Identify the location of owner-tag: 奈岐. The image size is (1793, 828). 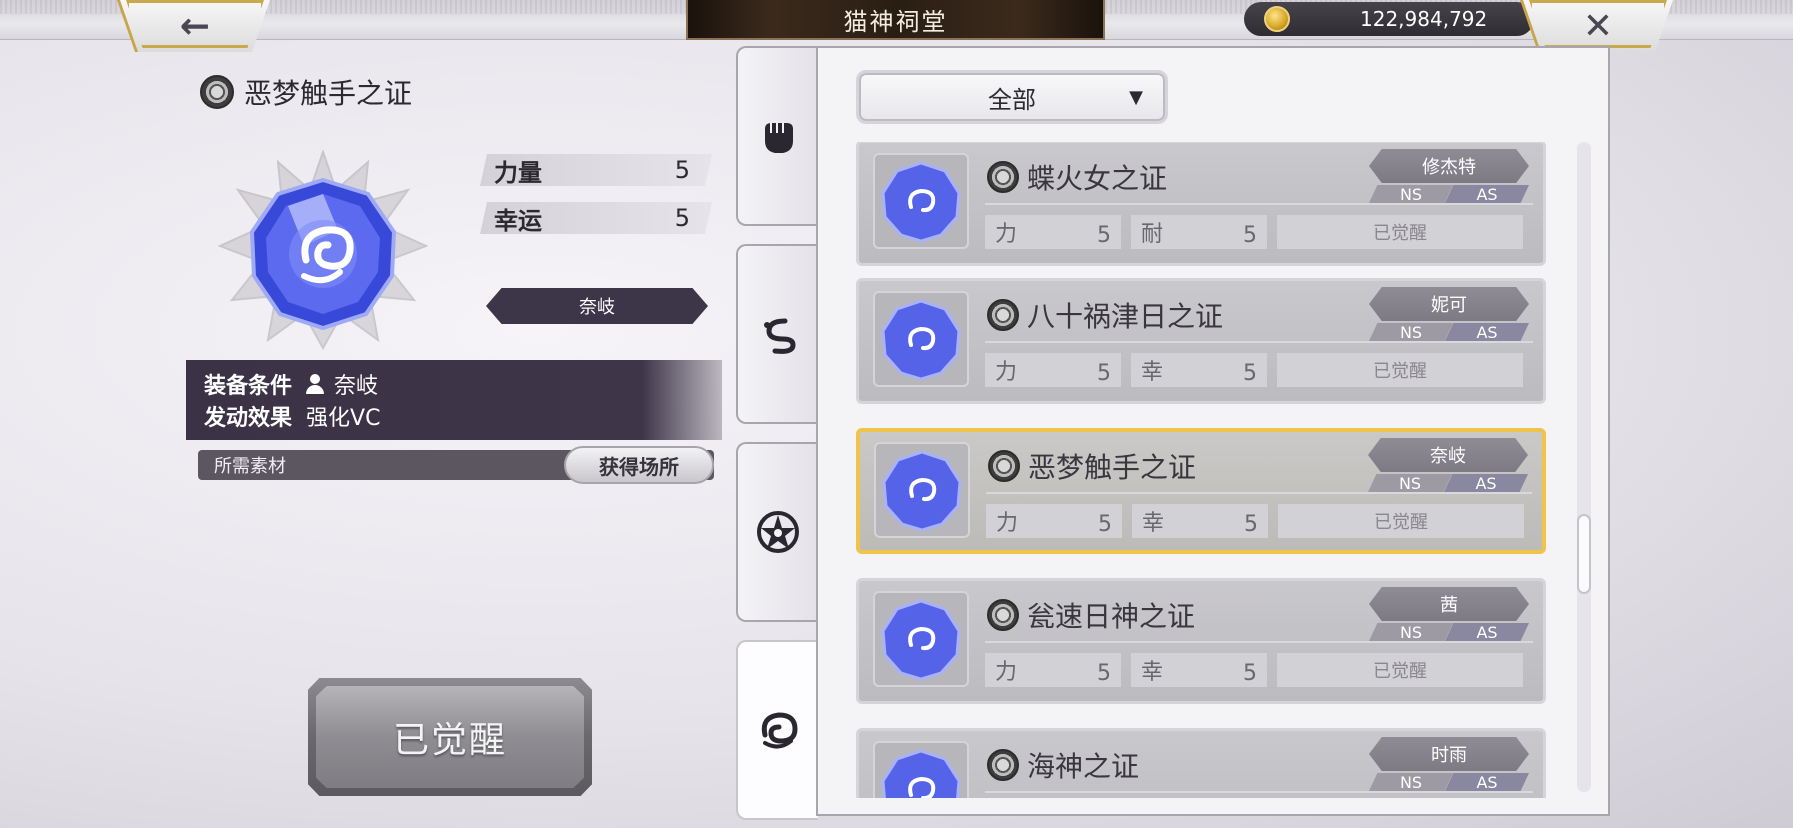
(597, 306).